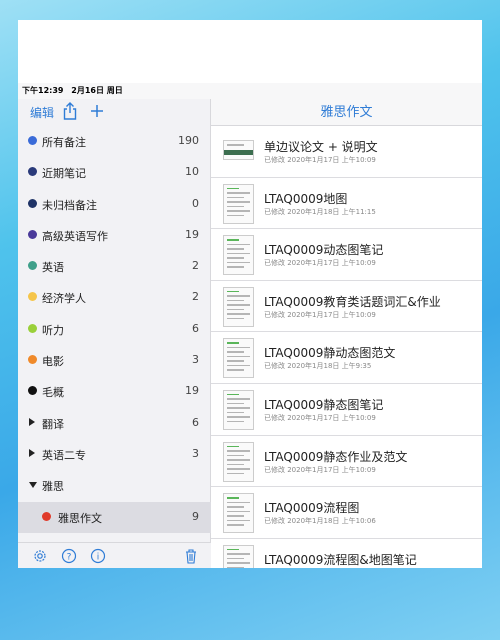 Image resolution: width=500 pixels, height=640 pixels. What do you see at coordinates (53, 362) in the screenshot?
I see `sidebar-item-label: 电影` at bounding box center [53, 362].